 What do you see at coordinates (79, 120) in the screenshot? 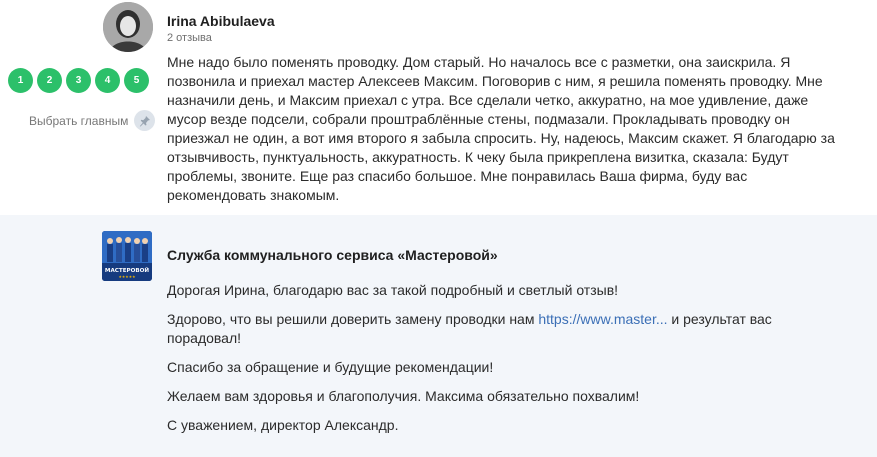
I see `choose-main-label: Выбрать главным` at bounding box center [79, 120].